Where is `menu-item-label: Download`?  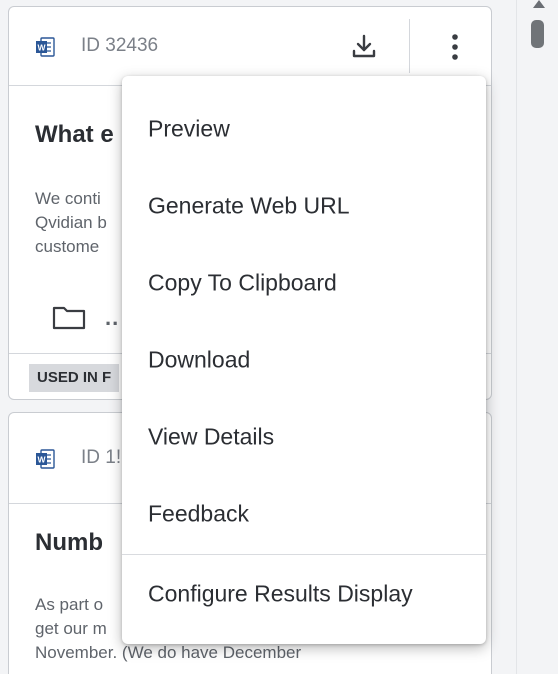 menu-item-label: Download is located at coordinates (199, 359).